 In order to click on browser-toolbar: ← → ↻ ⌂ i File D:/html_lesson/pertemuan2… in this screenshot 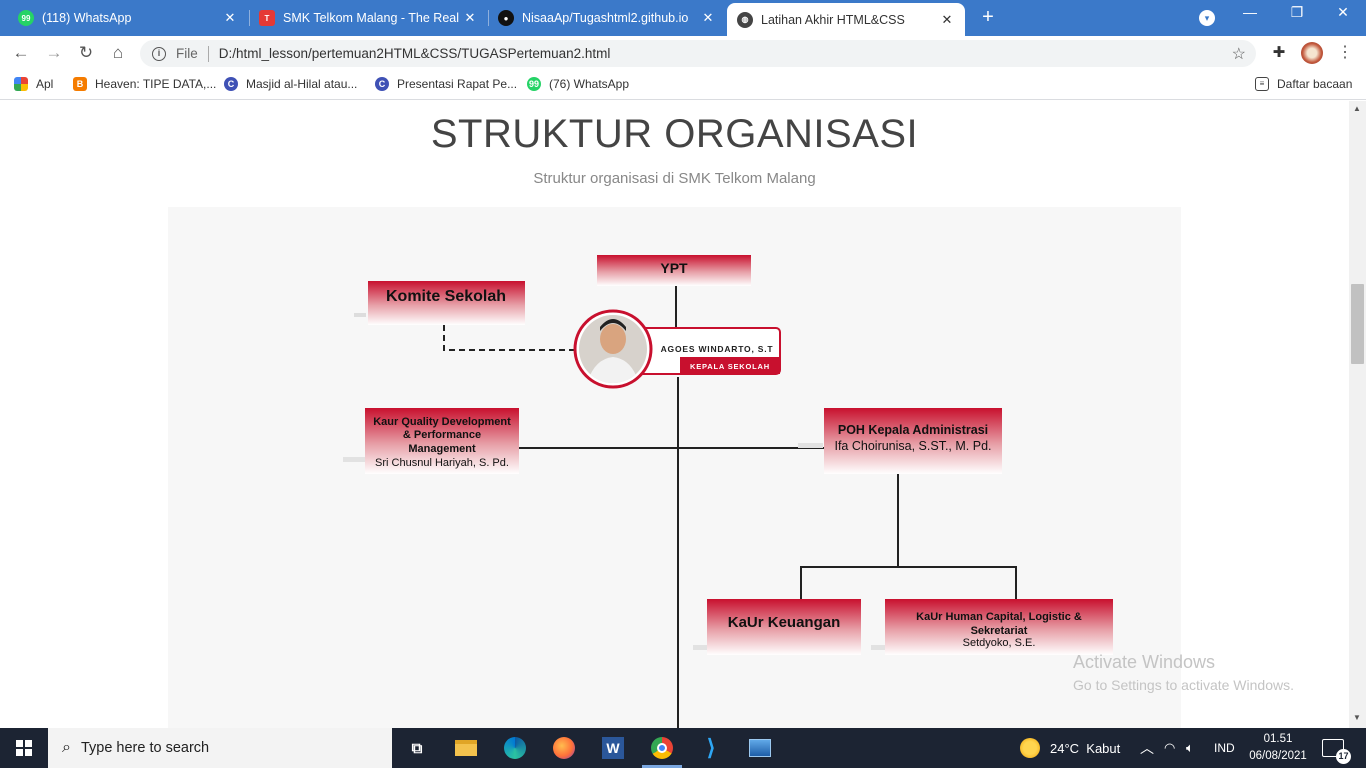, I will do `click(683, 53)`.